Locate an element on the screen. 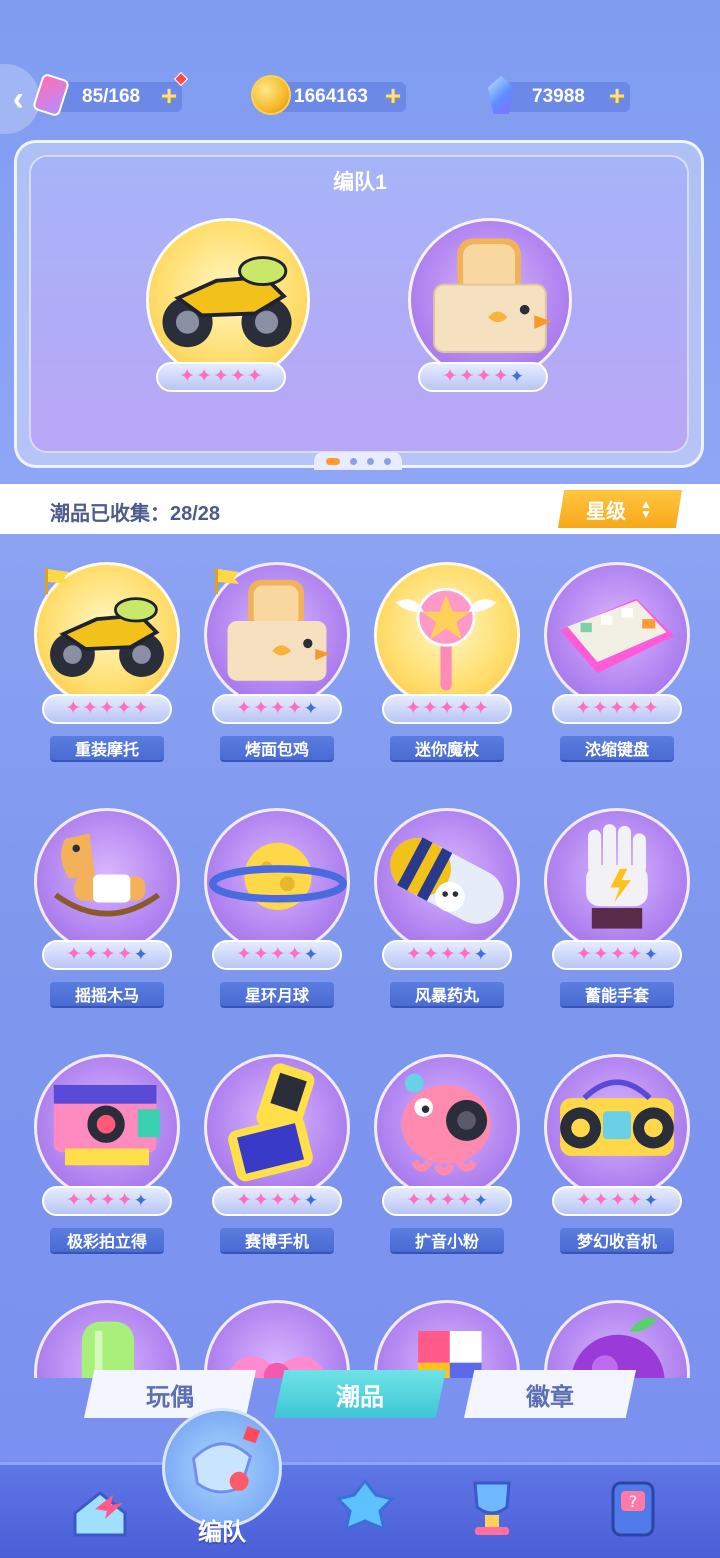 The height and width of the screenshot is (1558, 720). nav-ranking is located at coordinates (487, 1511).